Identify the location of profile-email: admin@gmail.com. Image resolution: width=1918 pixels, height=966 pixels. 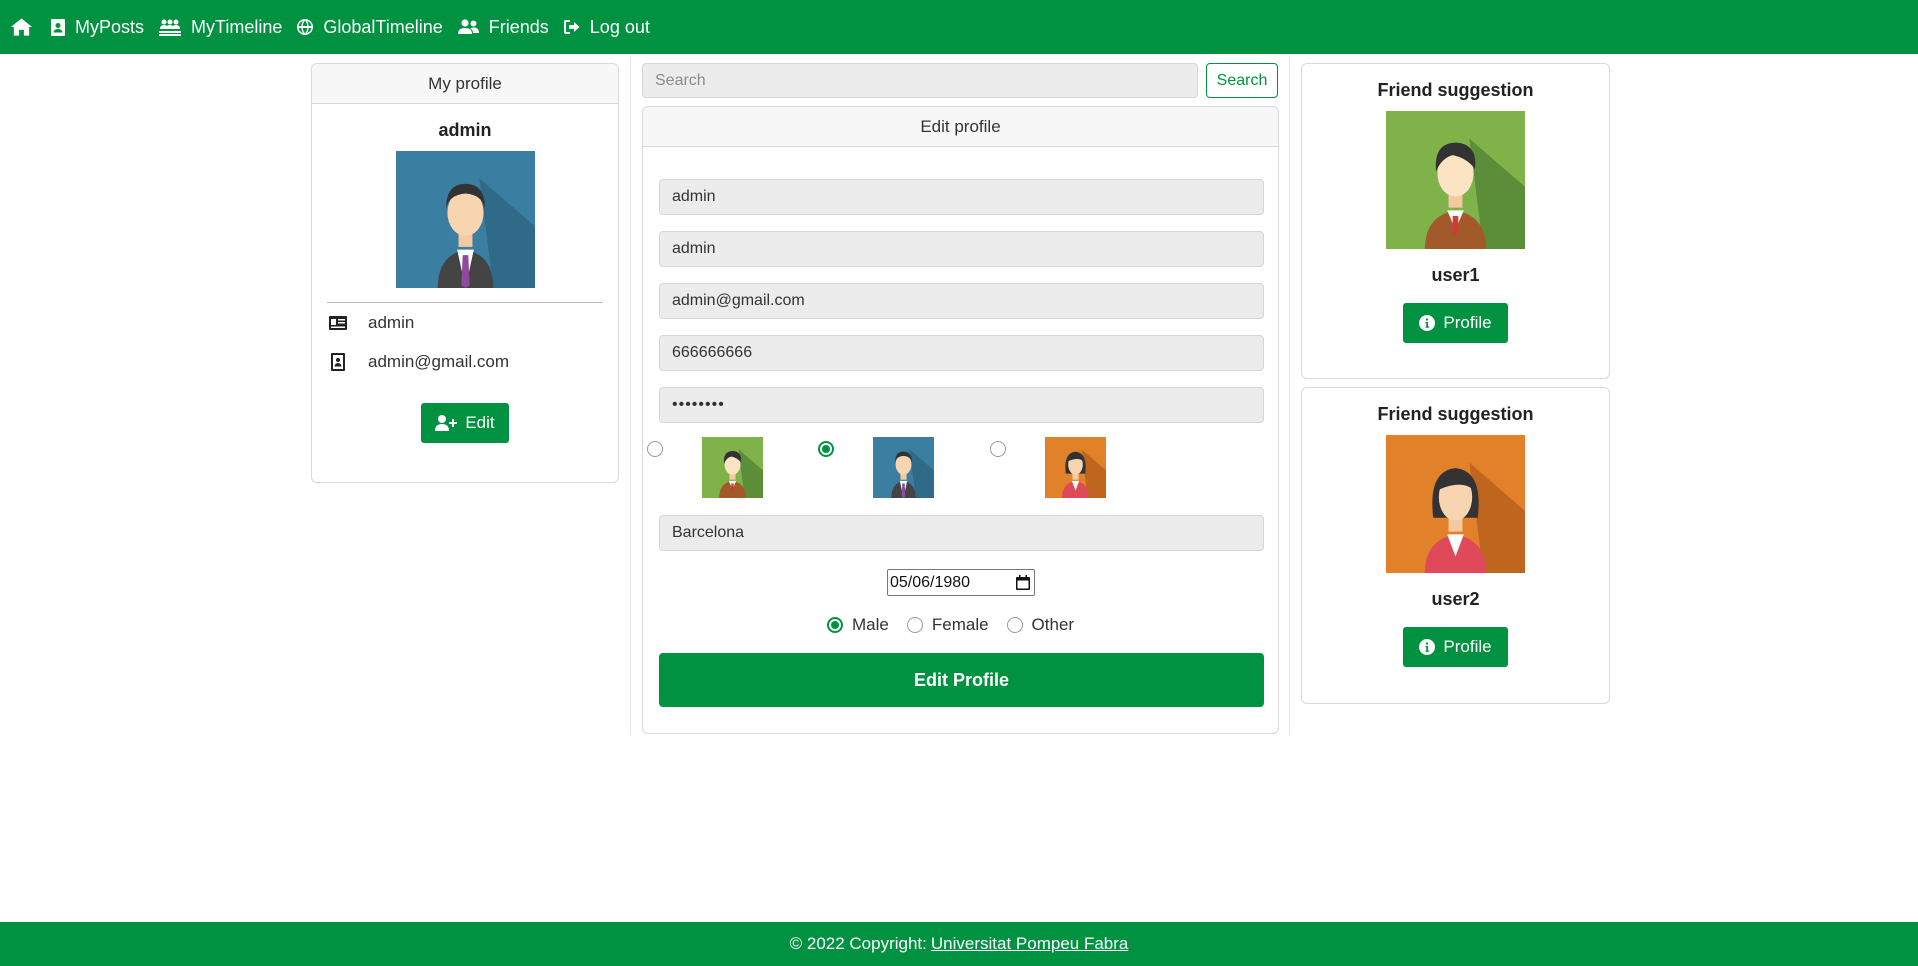
(439, 361).